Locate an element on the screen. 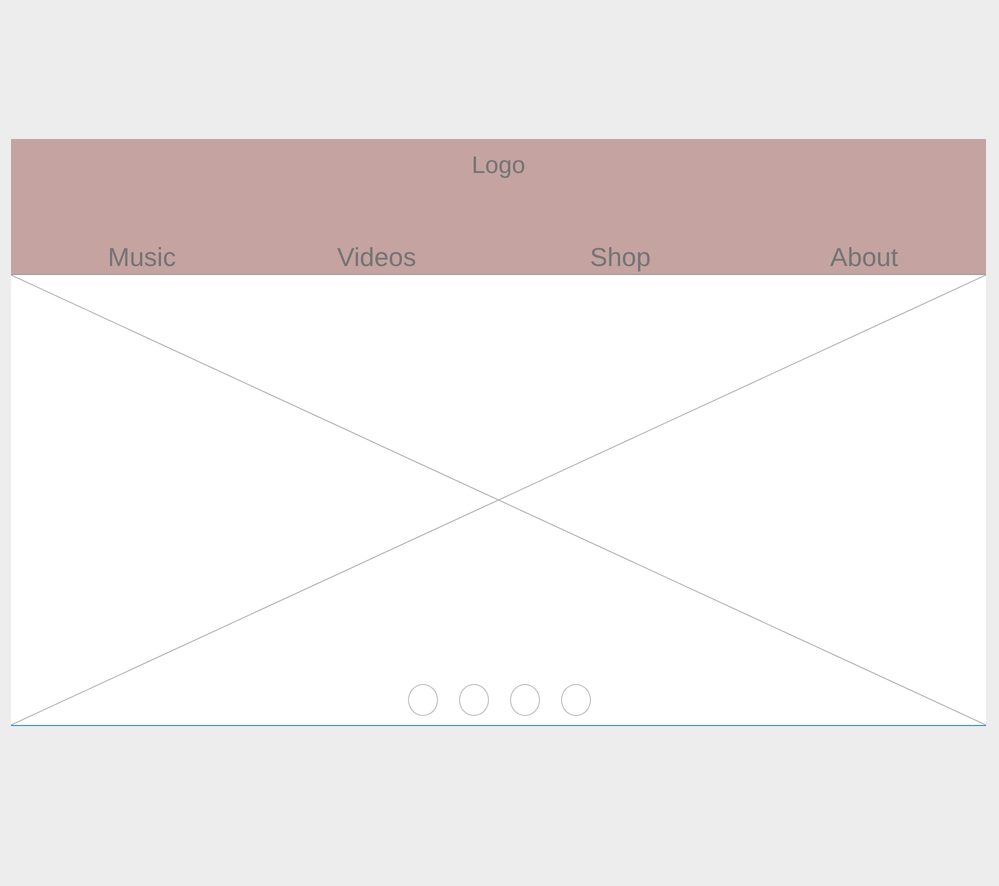 This screenshot has height=886, width=999. nav-link: Shop is located at coordinates (620, 257).